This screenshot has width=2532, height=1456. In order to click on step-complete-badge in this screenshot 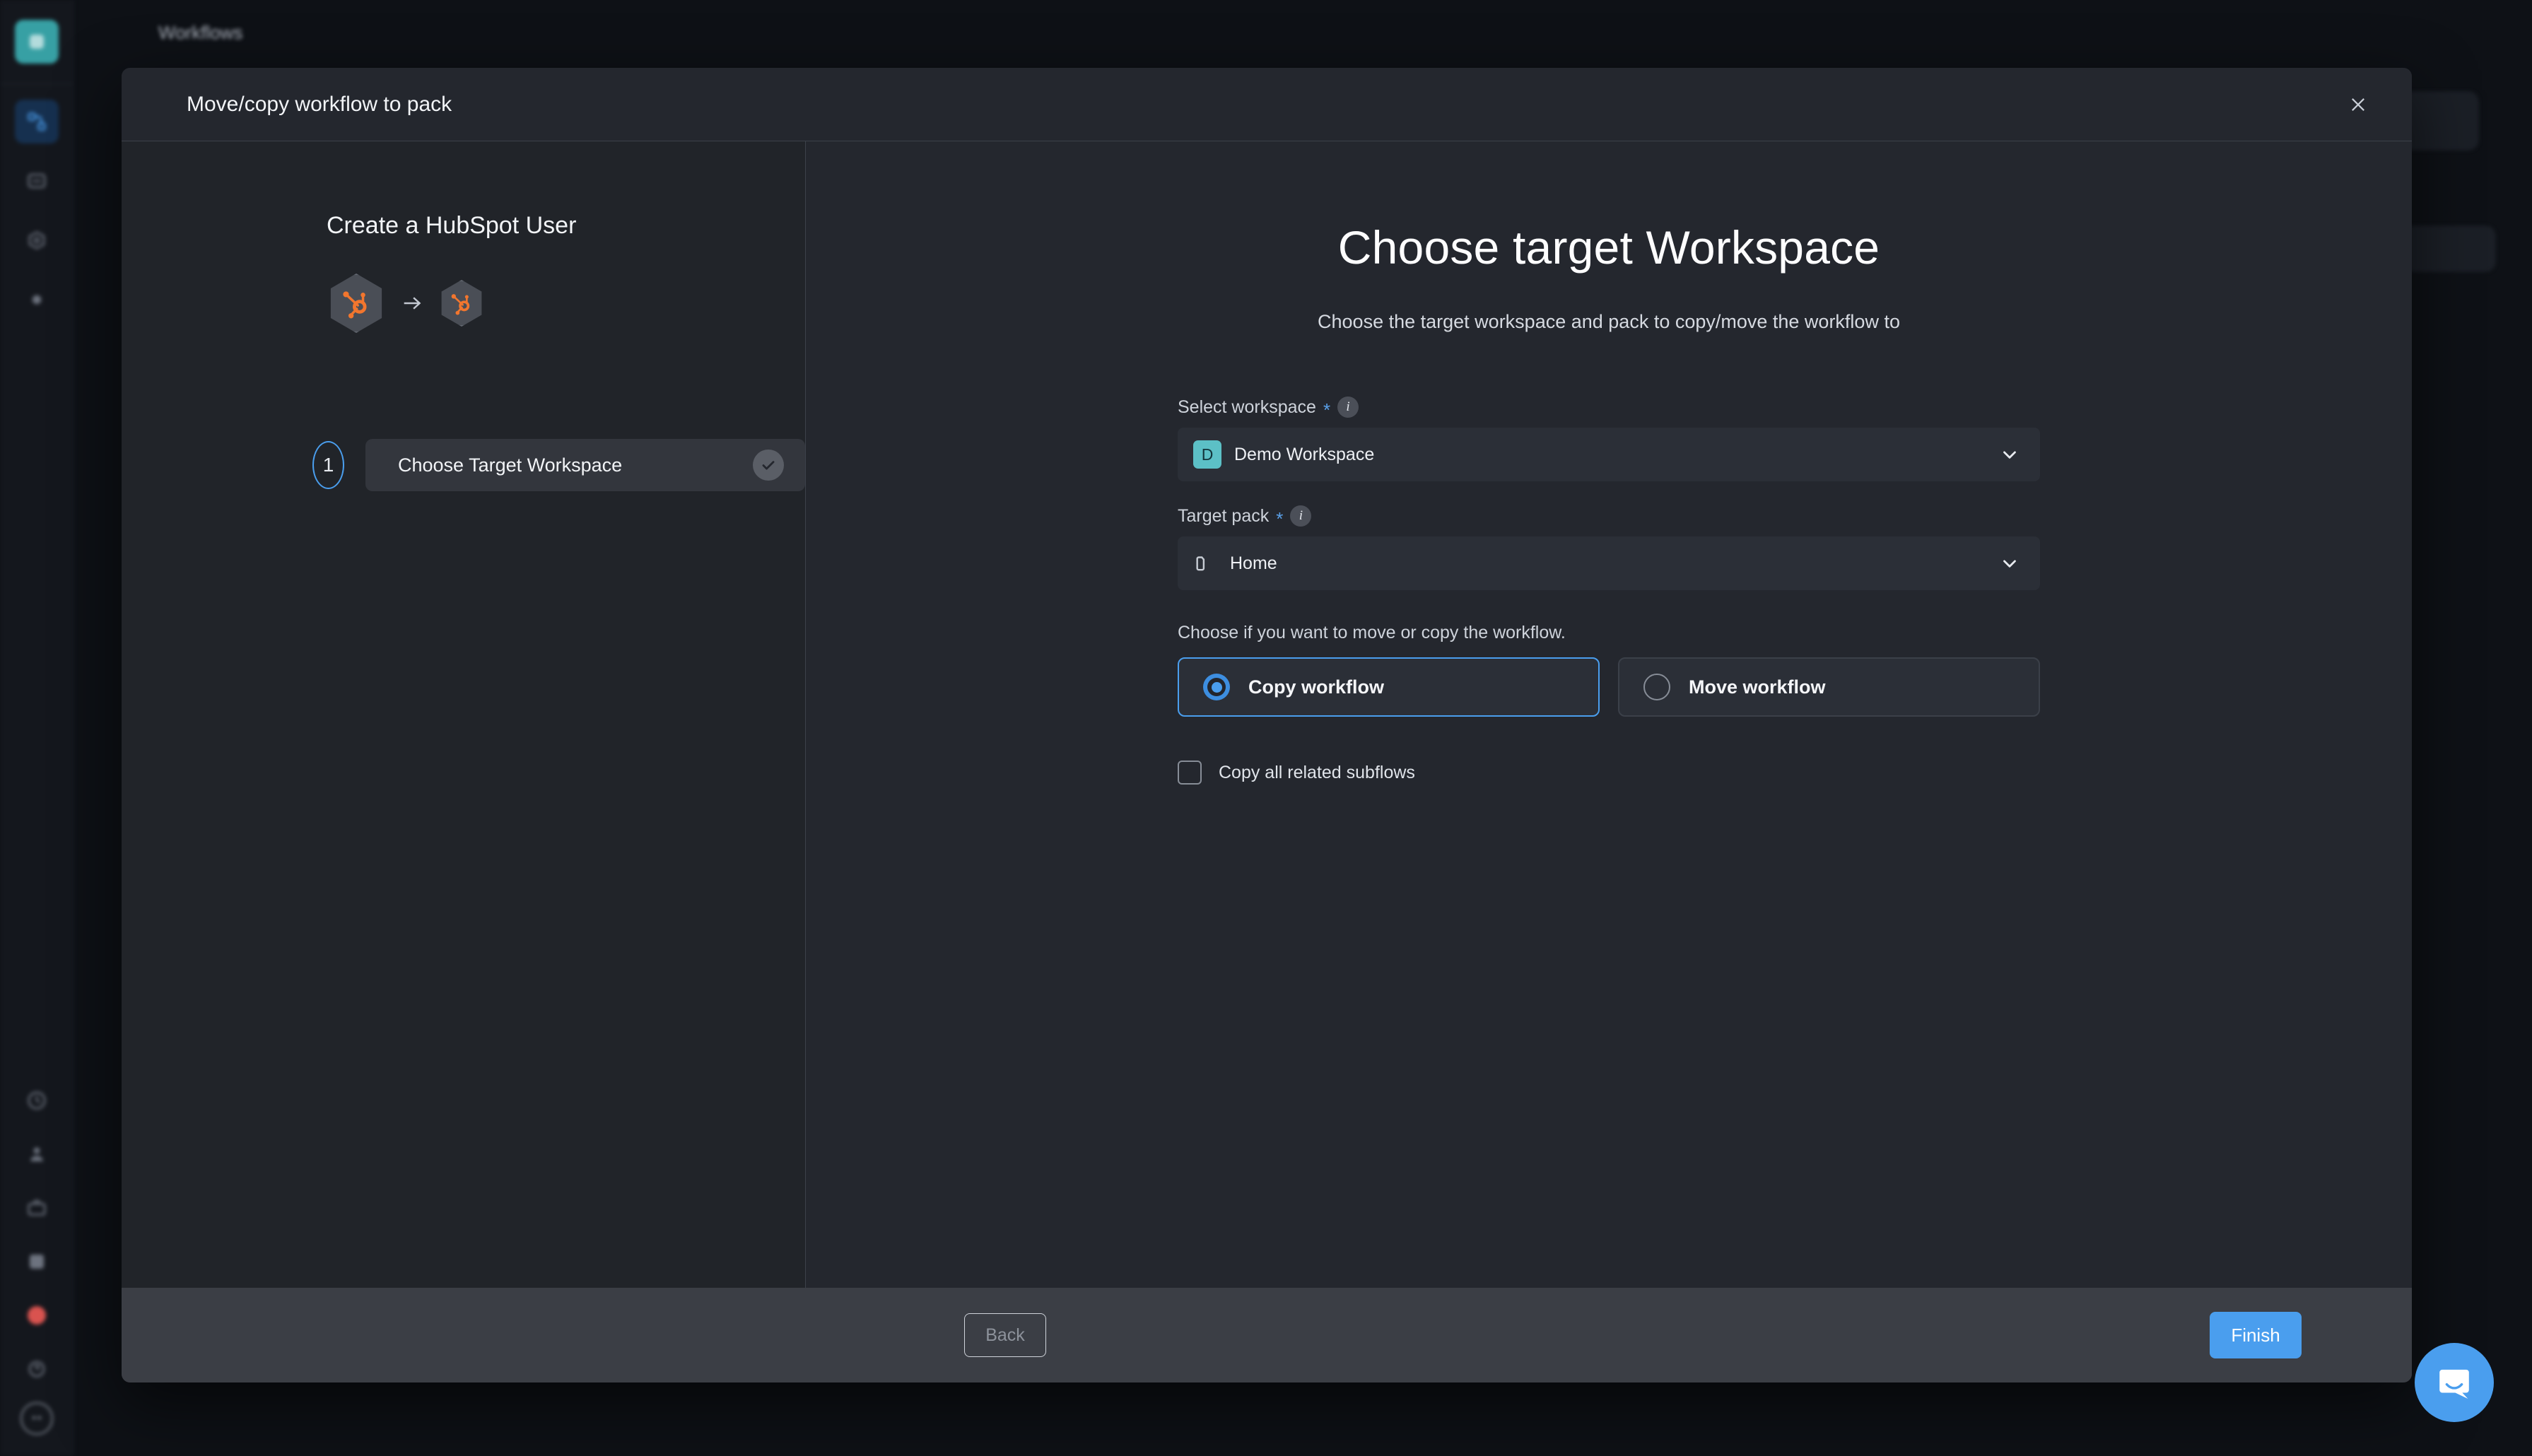, I will do `click(768, 466)`.